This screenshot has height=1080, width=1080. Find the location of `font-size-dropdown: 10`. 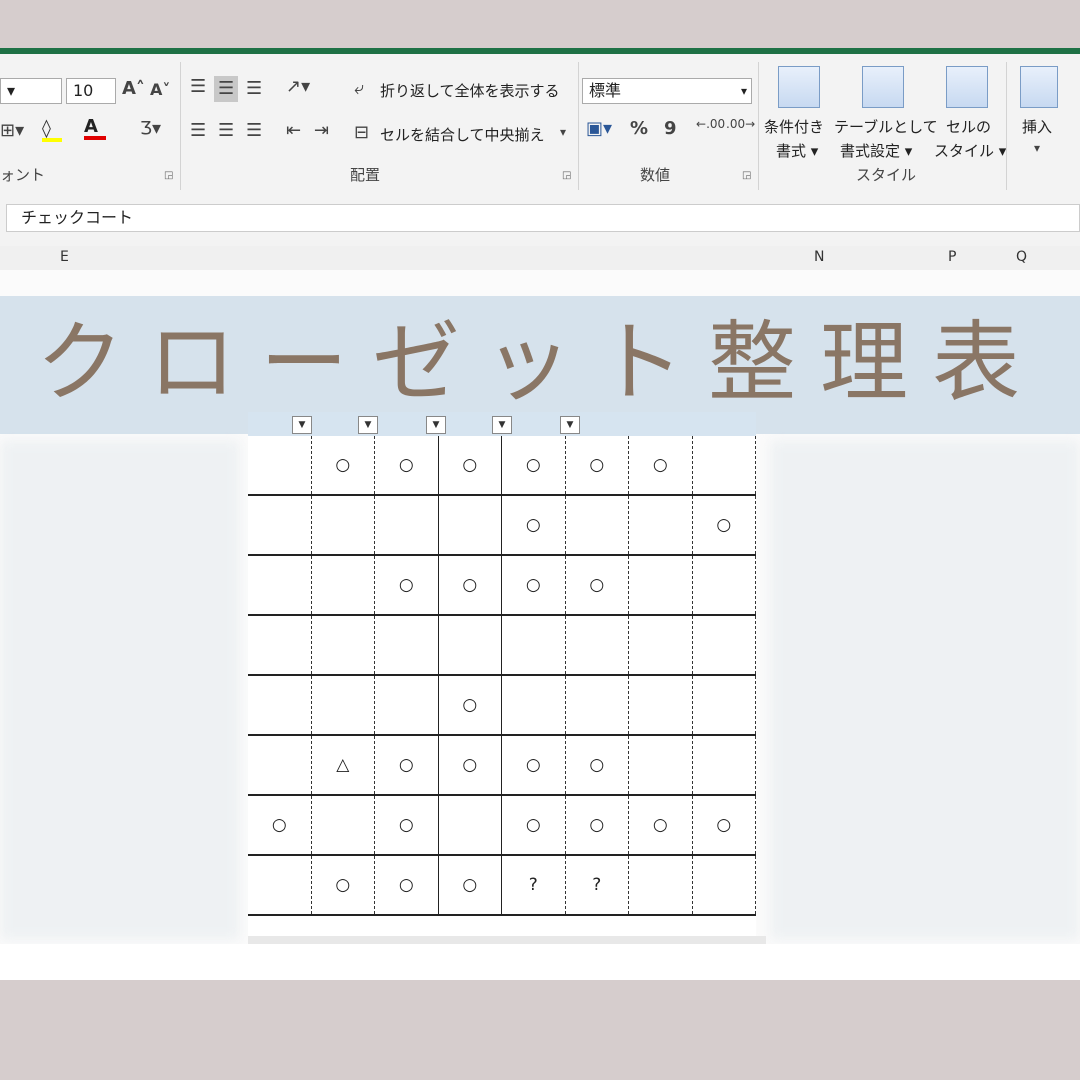

font-size-dropdown: 10 is located at coordinates (91, 91).